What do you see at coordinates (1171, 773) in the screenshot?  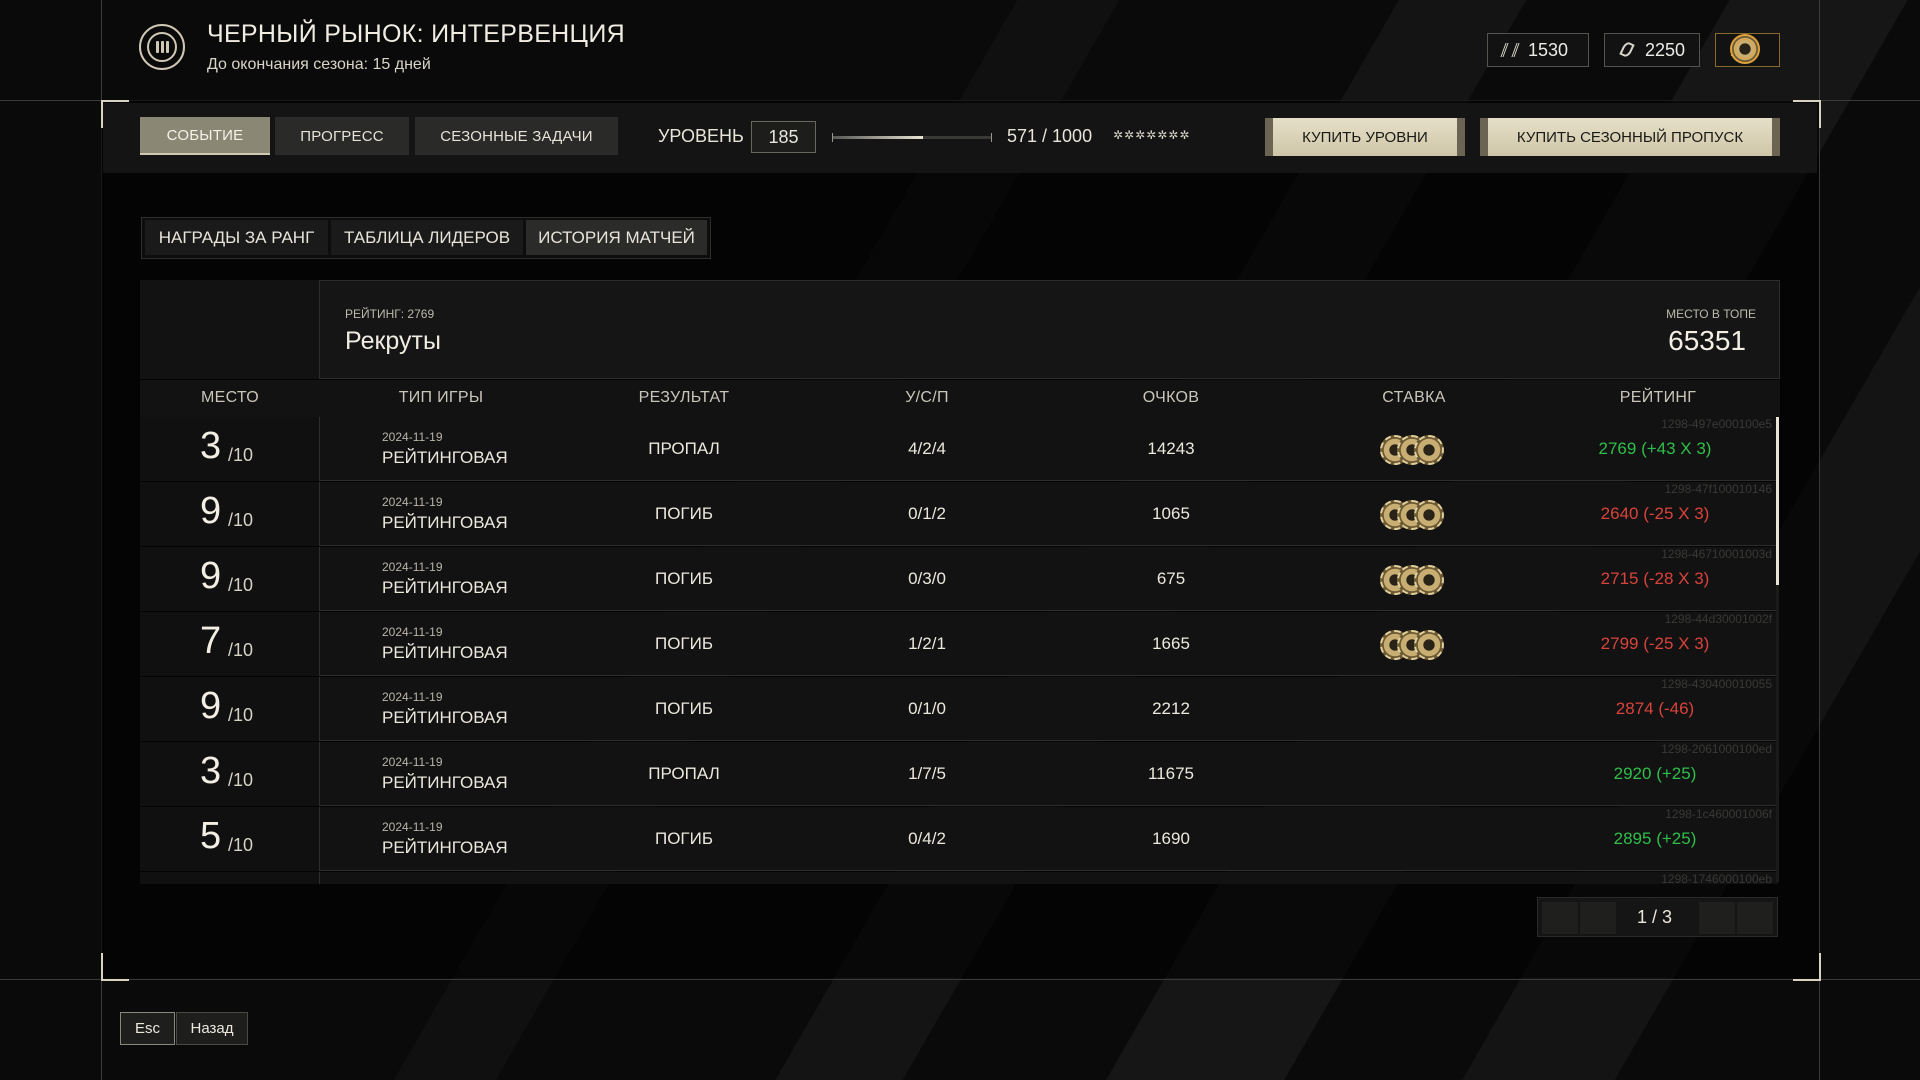 I see `match-points: 11675` at bounding box center [1171, 773].